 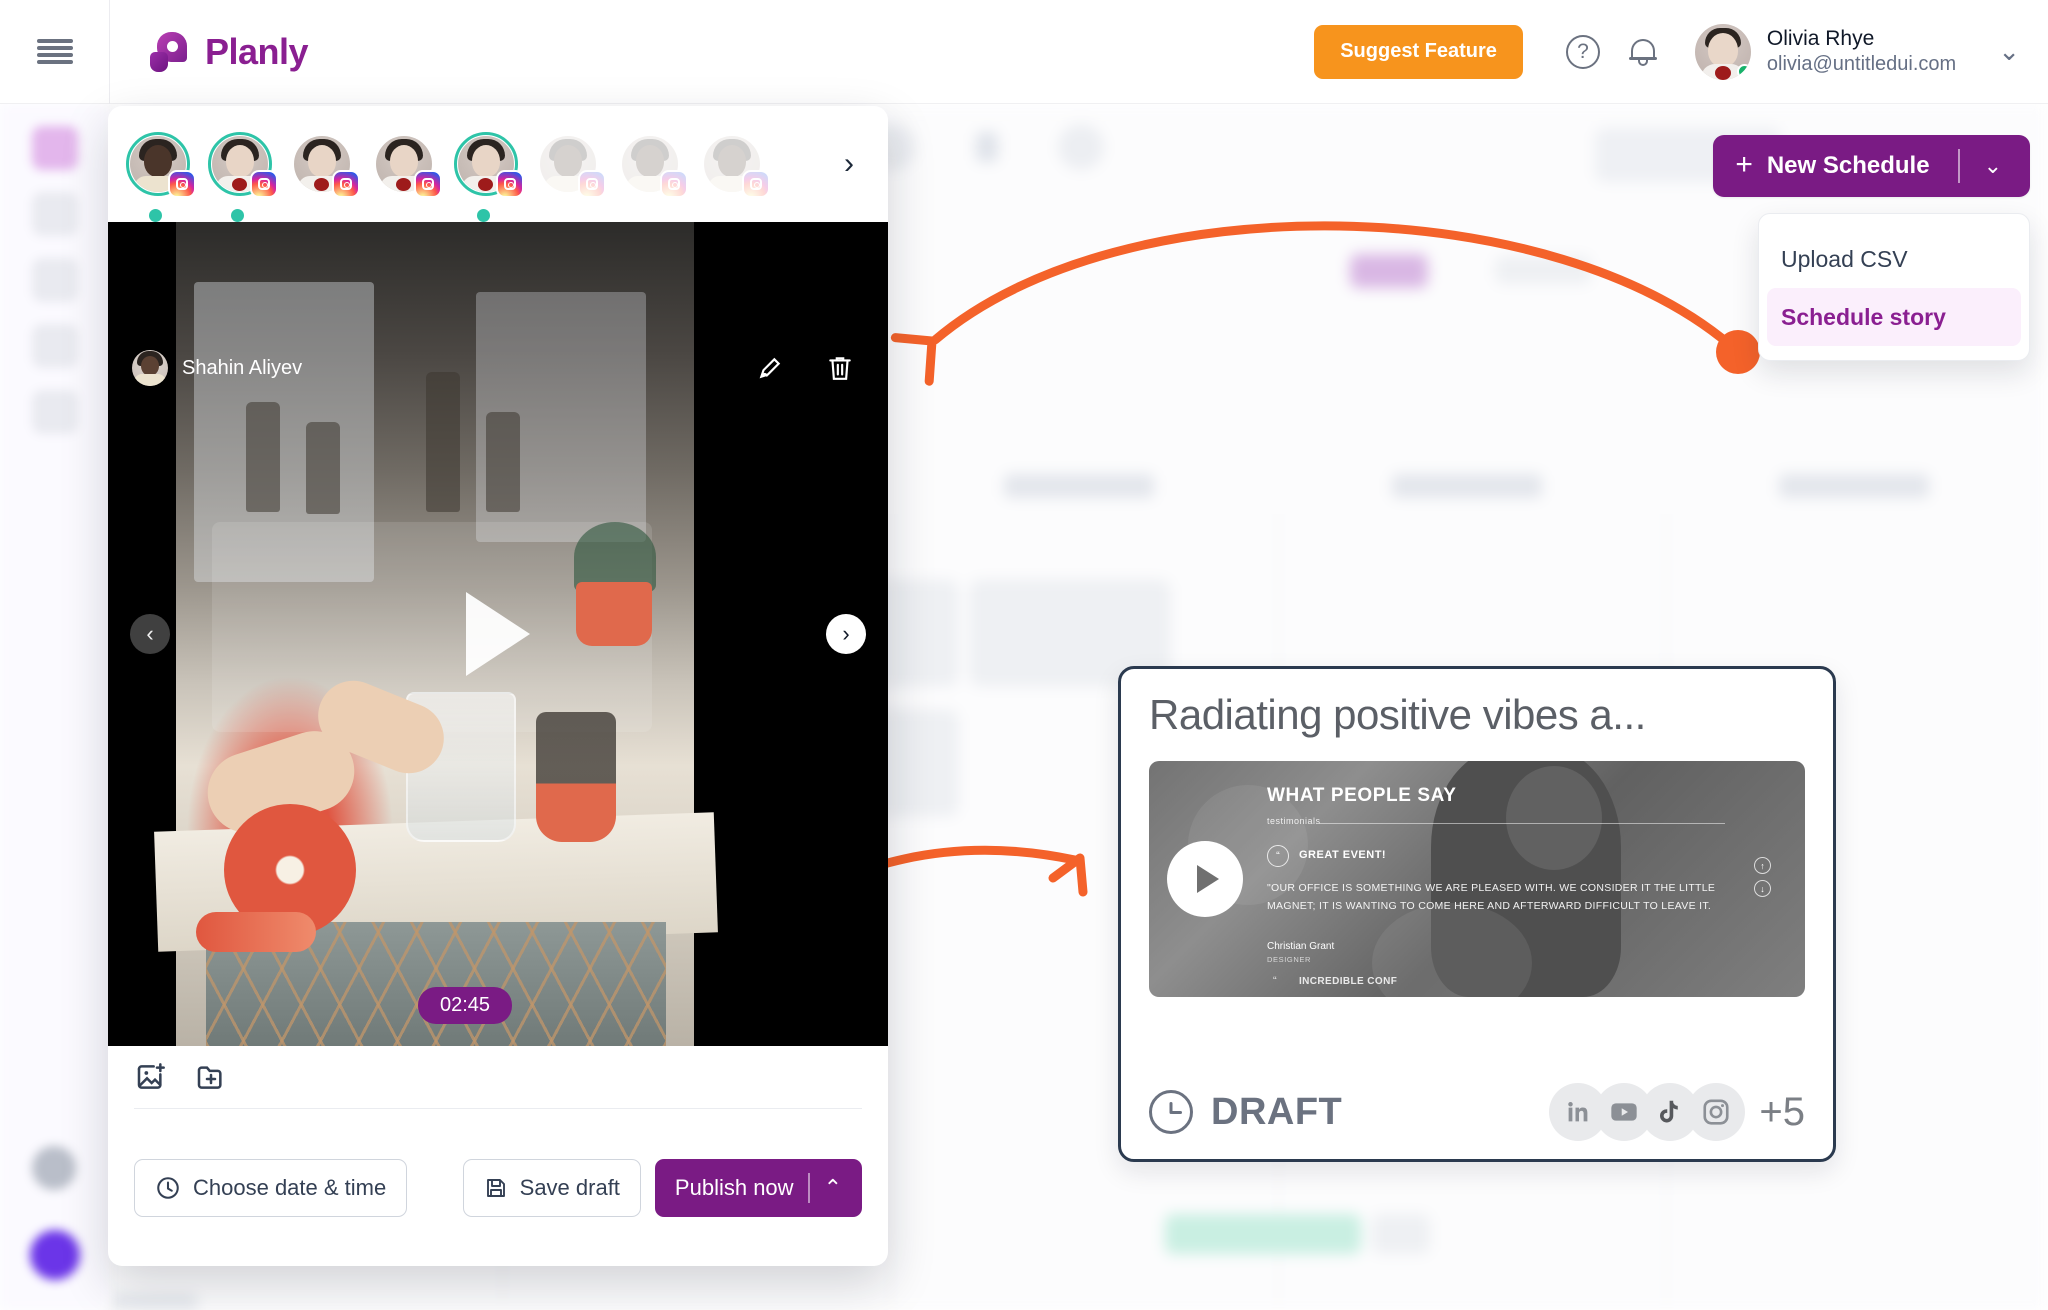 I want to click on media-duration: 02:45, so click(x=465, y=1005).